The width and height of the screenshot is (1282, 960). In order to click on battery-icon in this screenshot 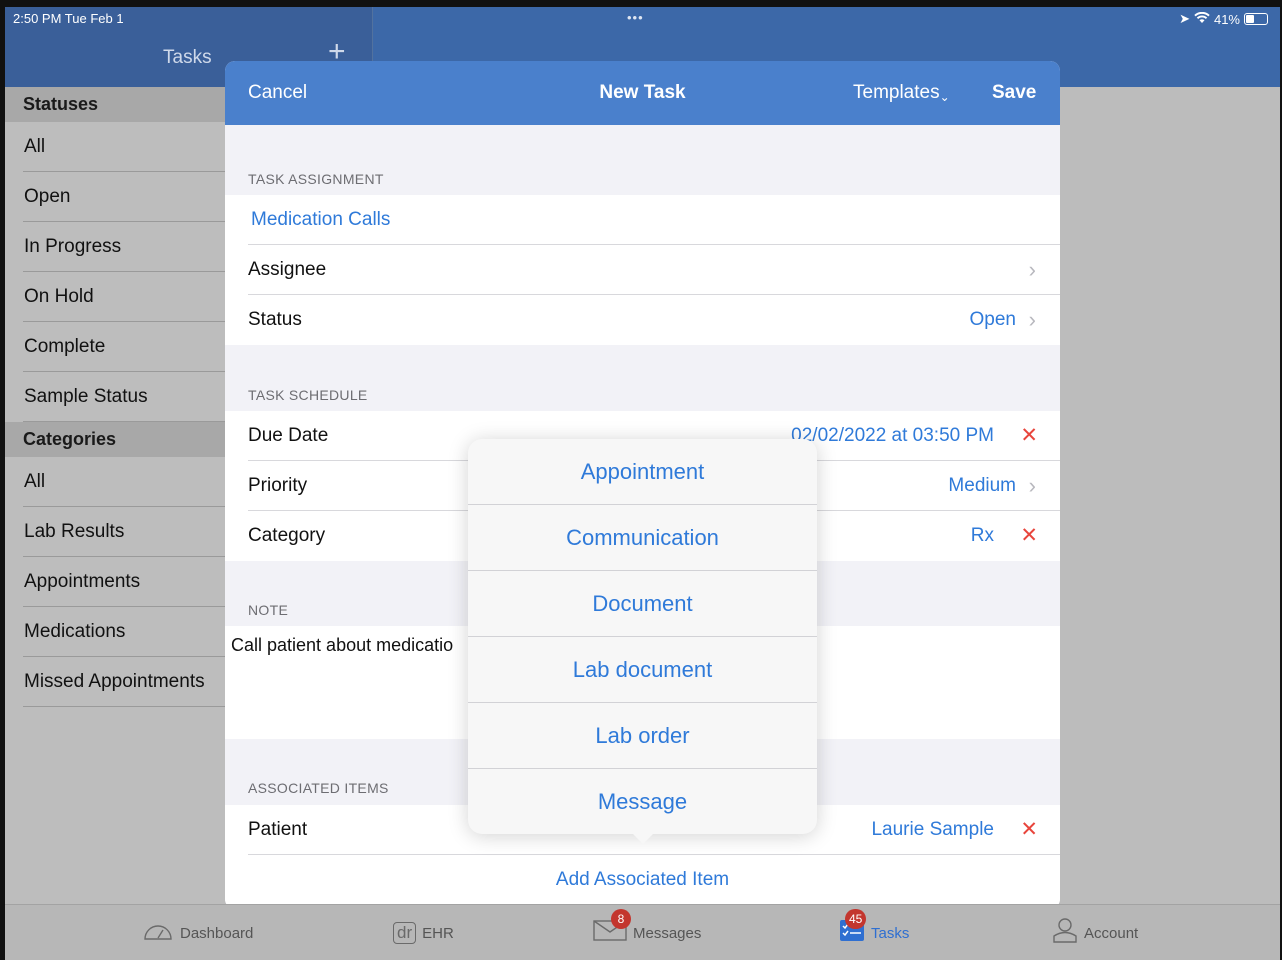, I will do `click(1256, 19)`.